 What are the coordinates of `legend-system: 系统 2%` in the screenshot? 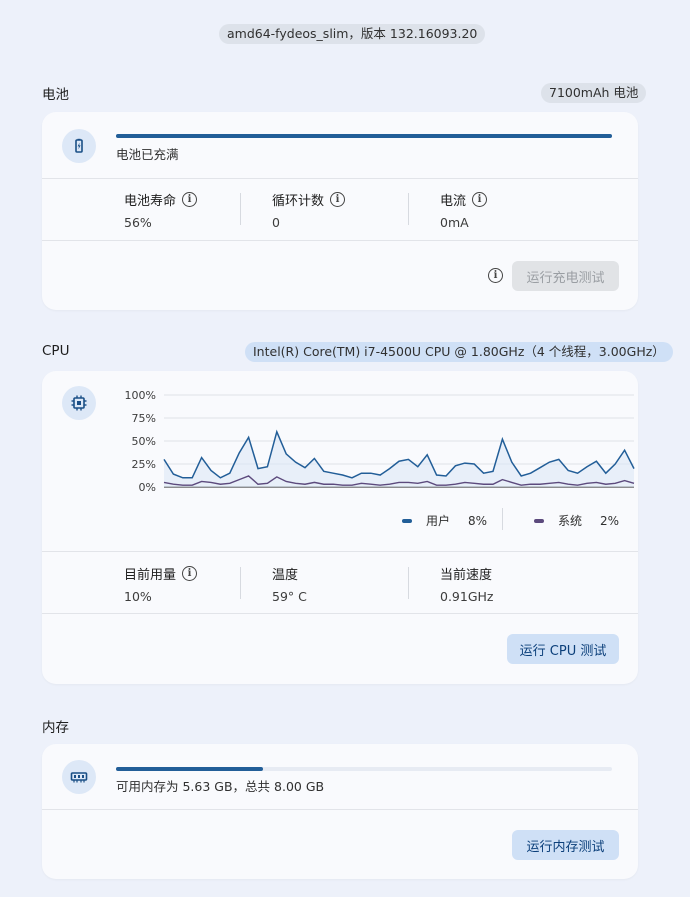 It's located at (576, 520).